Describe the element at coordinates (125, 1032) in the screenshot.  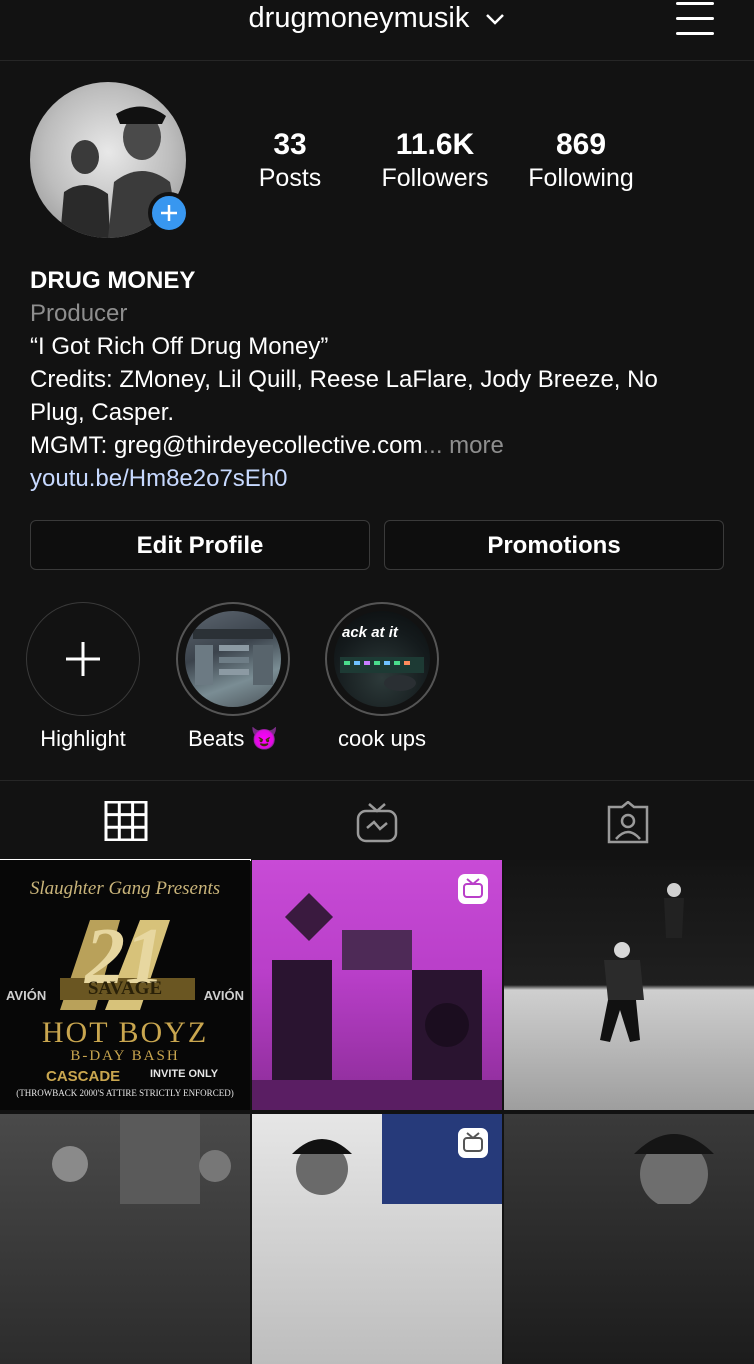
I see `poster-title: HOT BOYZ` at that location.